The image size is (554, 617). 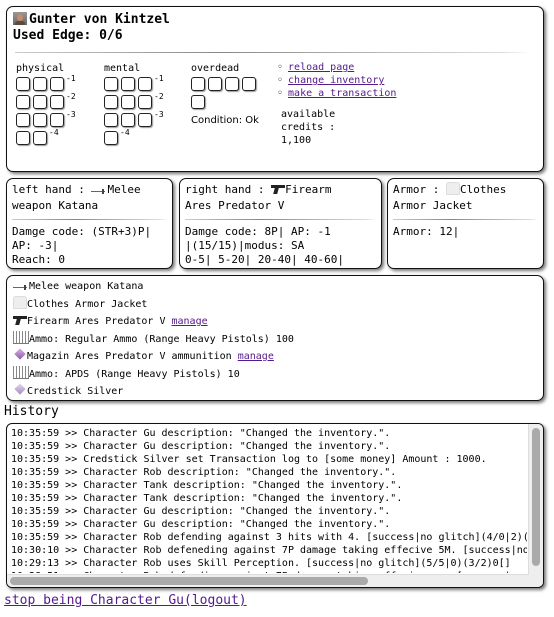 What do you see at coordinates (536, 581) in the screenshot?
I see `scrollbar-corner` at bounding box center [536, 581].